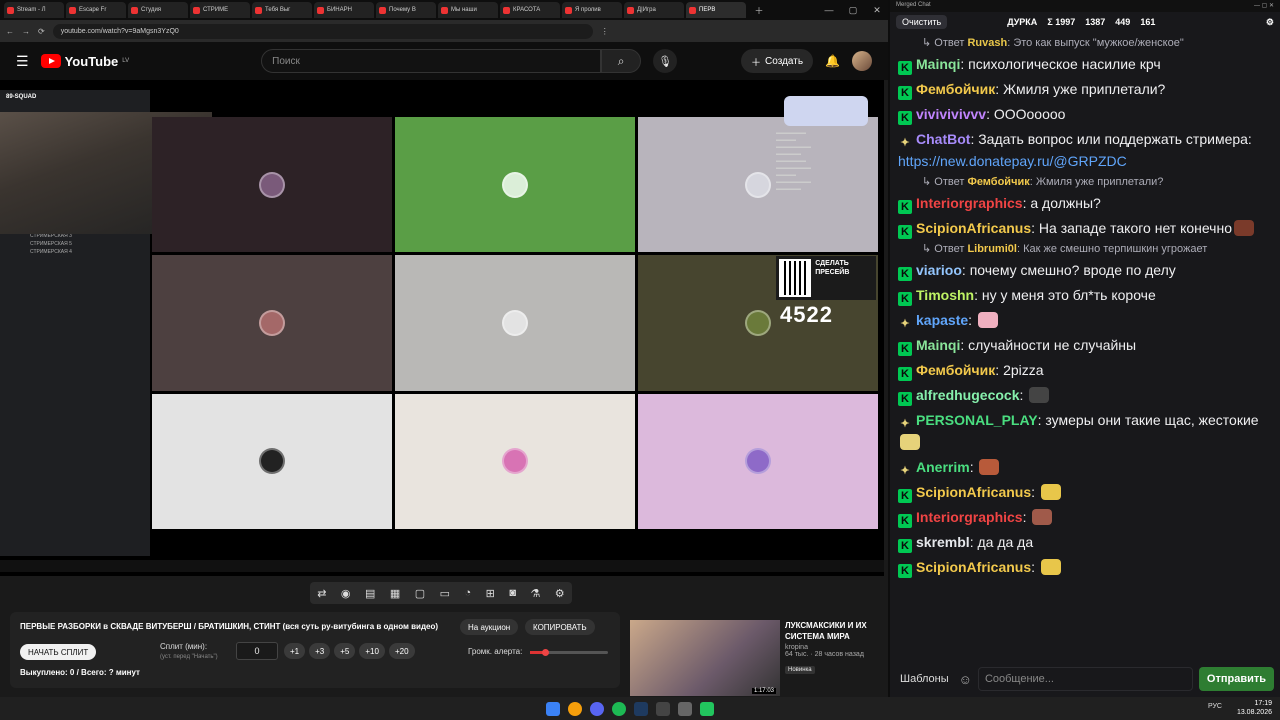  What do you see at coordinates (41, 31) in the screenshot?
I see `reload-icon: ⟳` at bounding box center [41, 31].